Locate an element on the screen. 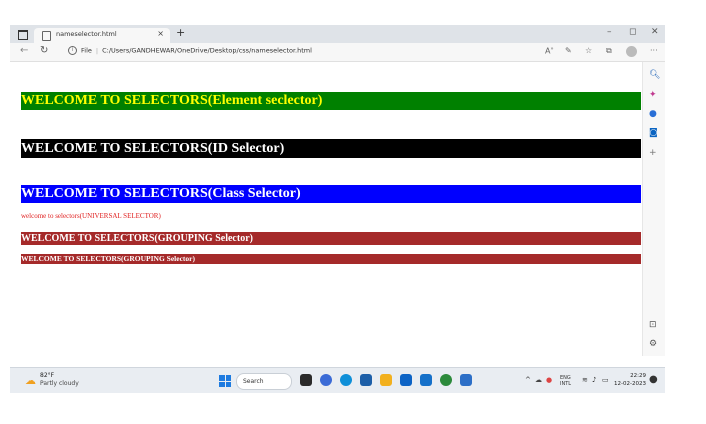 Image resolution: width=706 pixels, height=424 pixels. tab-nameselector: nameselector.html × is located at coordinates (102, 35).